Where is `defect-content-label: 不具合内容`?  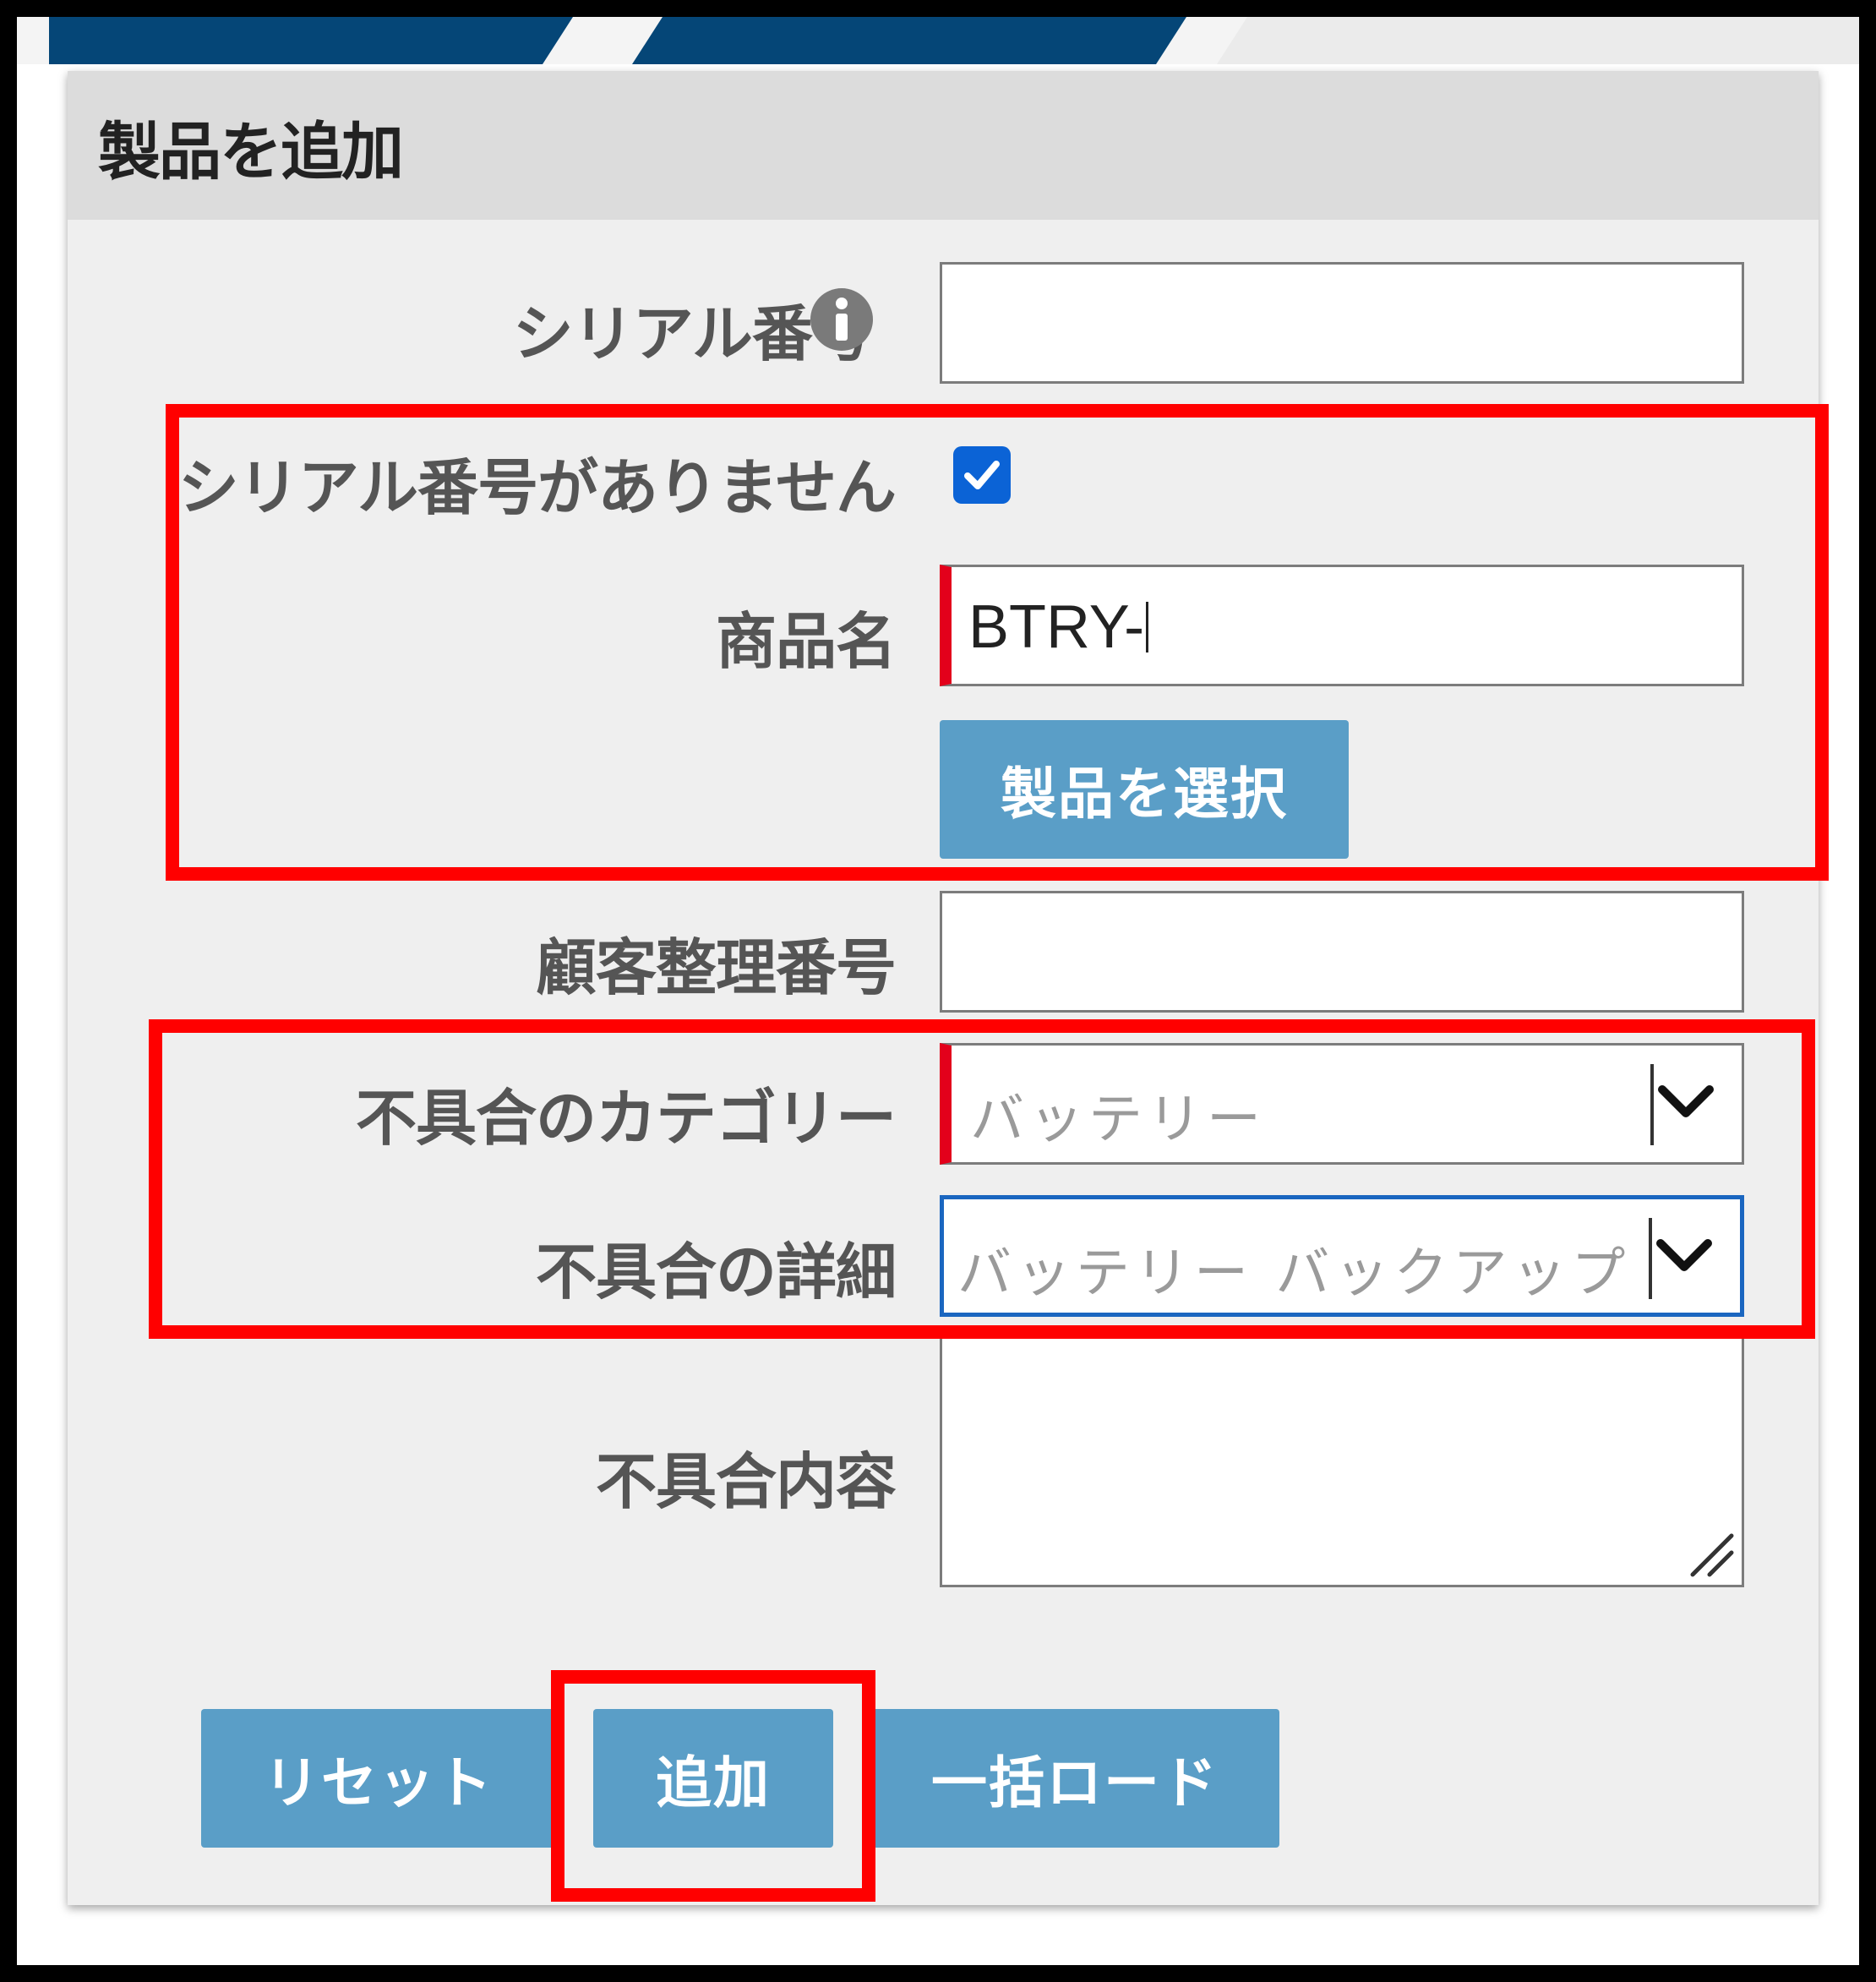 defect-content-label: 不具合内容 is located at coordinates (746, 1481).